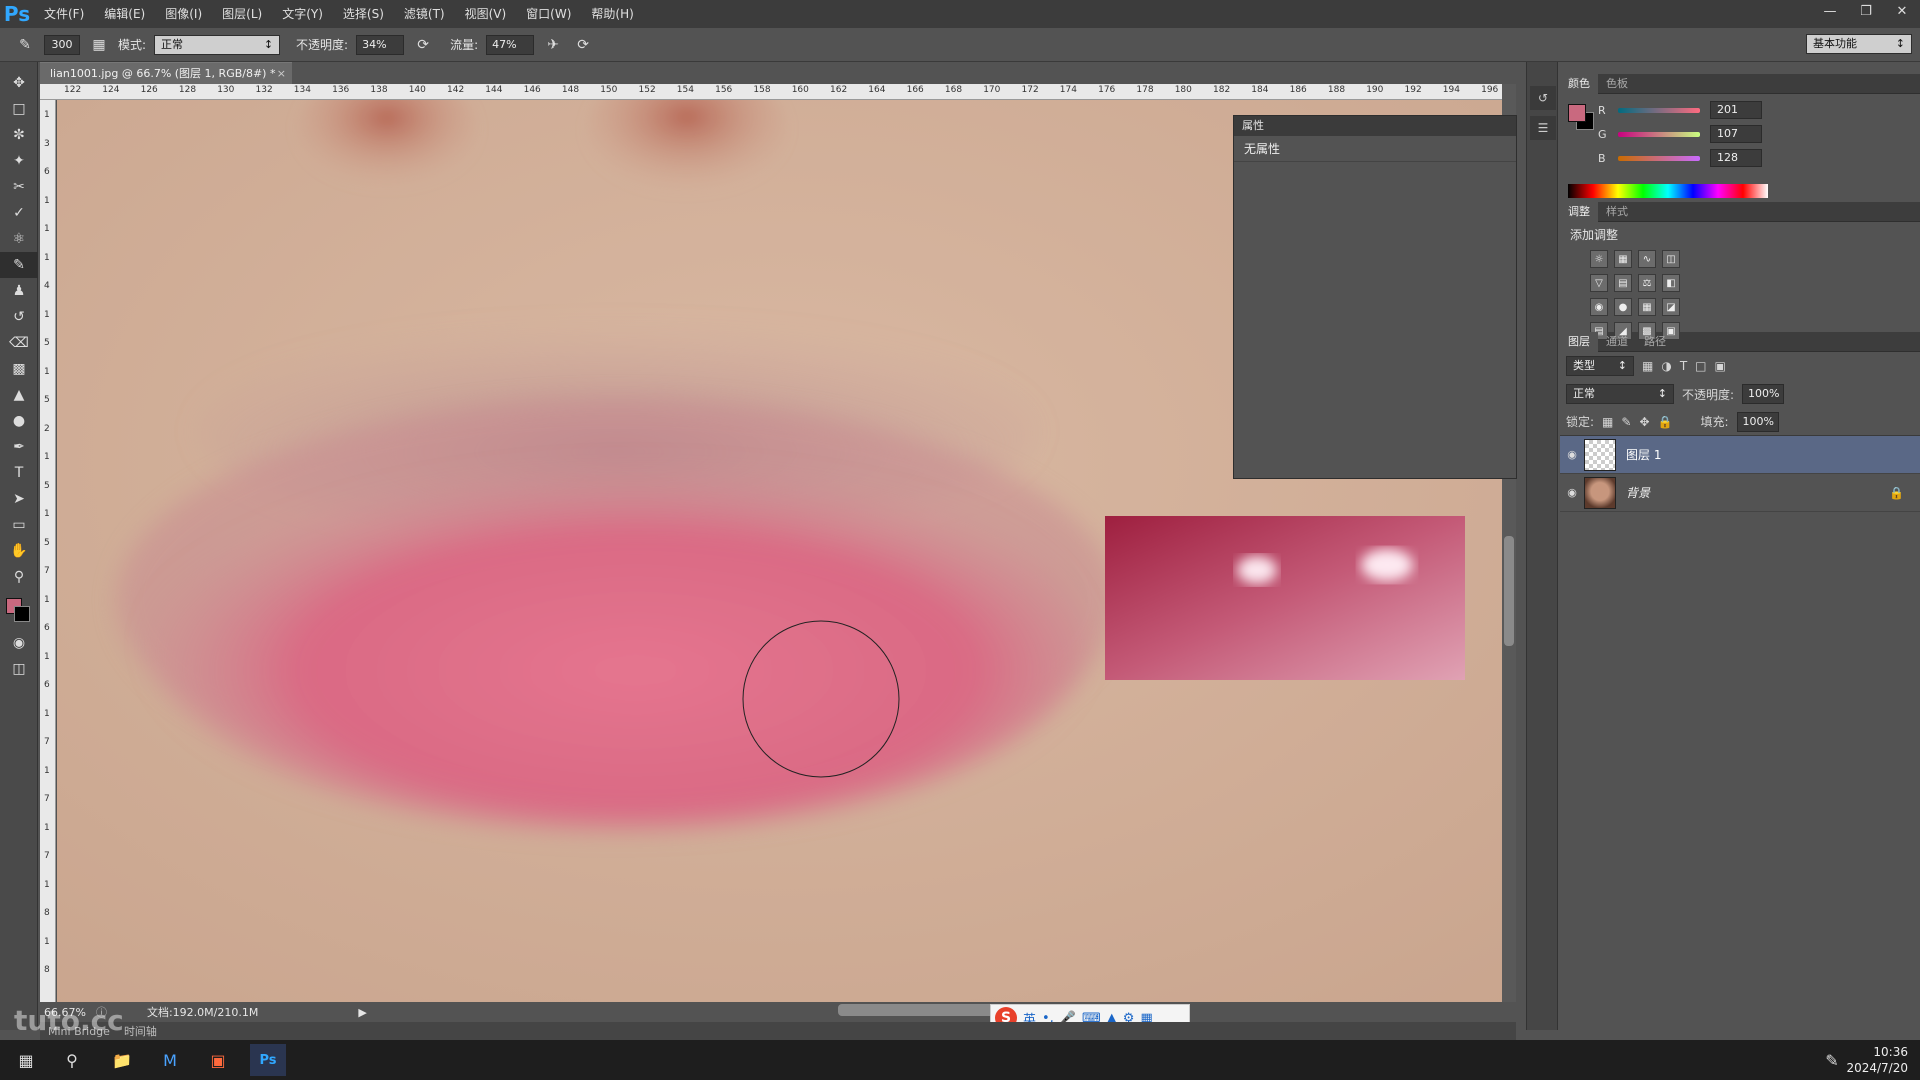 The height and width of the screenshot is (1080, 1920). I want to click on path-select-tool-icon: ➤, so click(19, 499).